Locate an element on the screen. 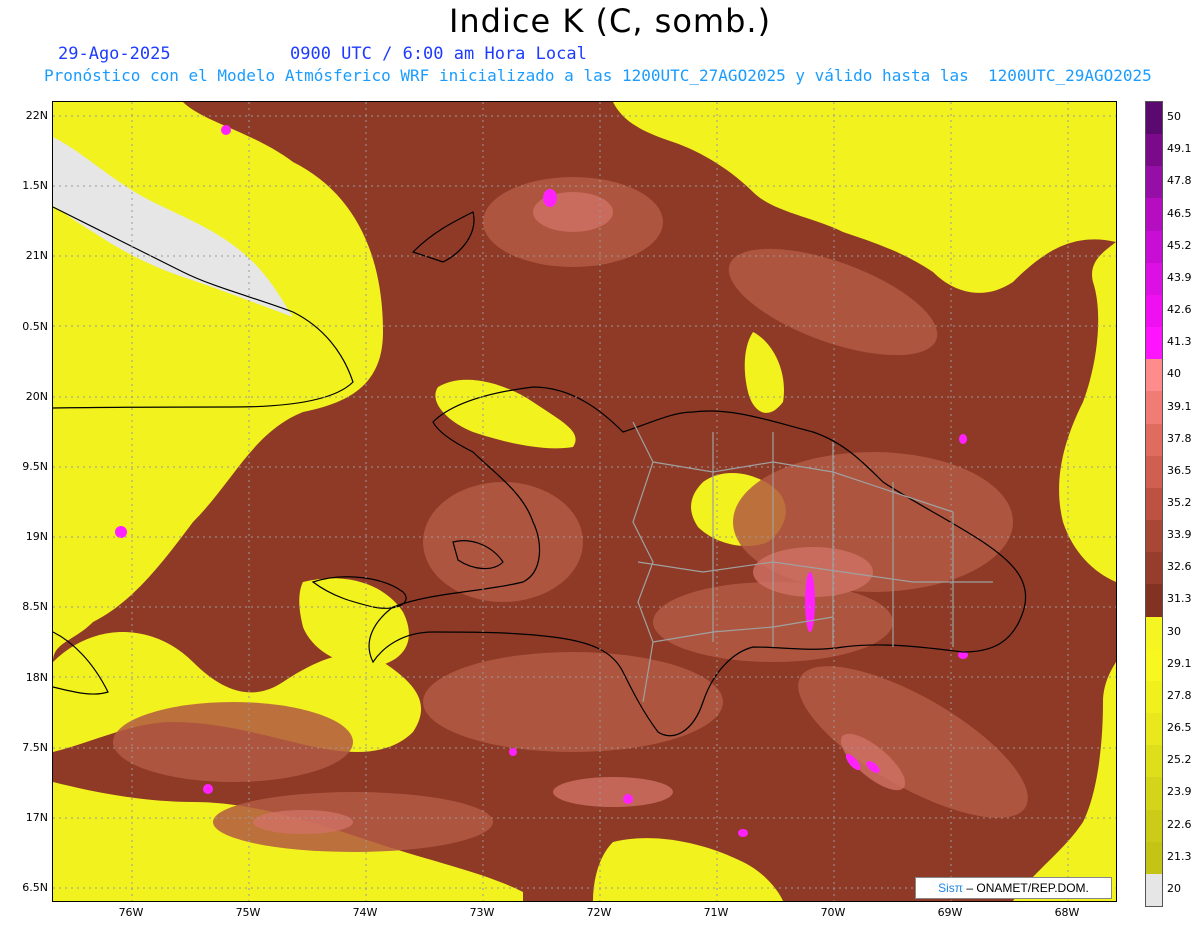  credit-box: Sisπ – ONAMET/REP.DOM. is located at coordinates (1013, 888).